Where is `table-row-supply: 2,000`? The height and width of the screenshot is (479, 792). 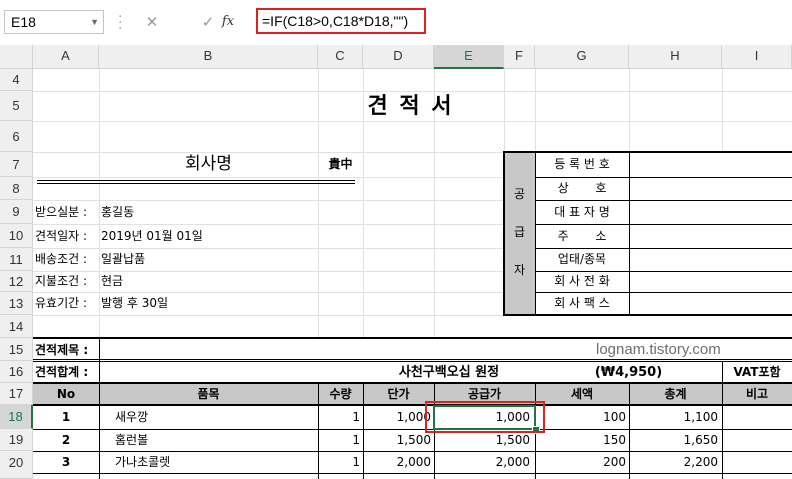 table-row-supply: 2,000 is located at coordinates (482, 462).